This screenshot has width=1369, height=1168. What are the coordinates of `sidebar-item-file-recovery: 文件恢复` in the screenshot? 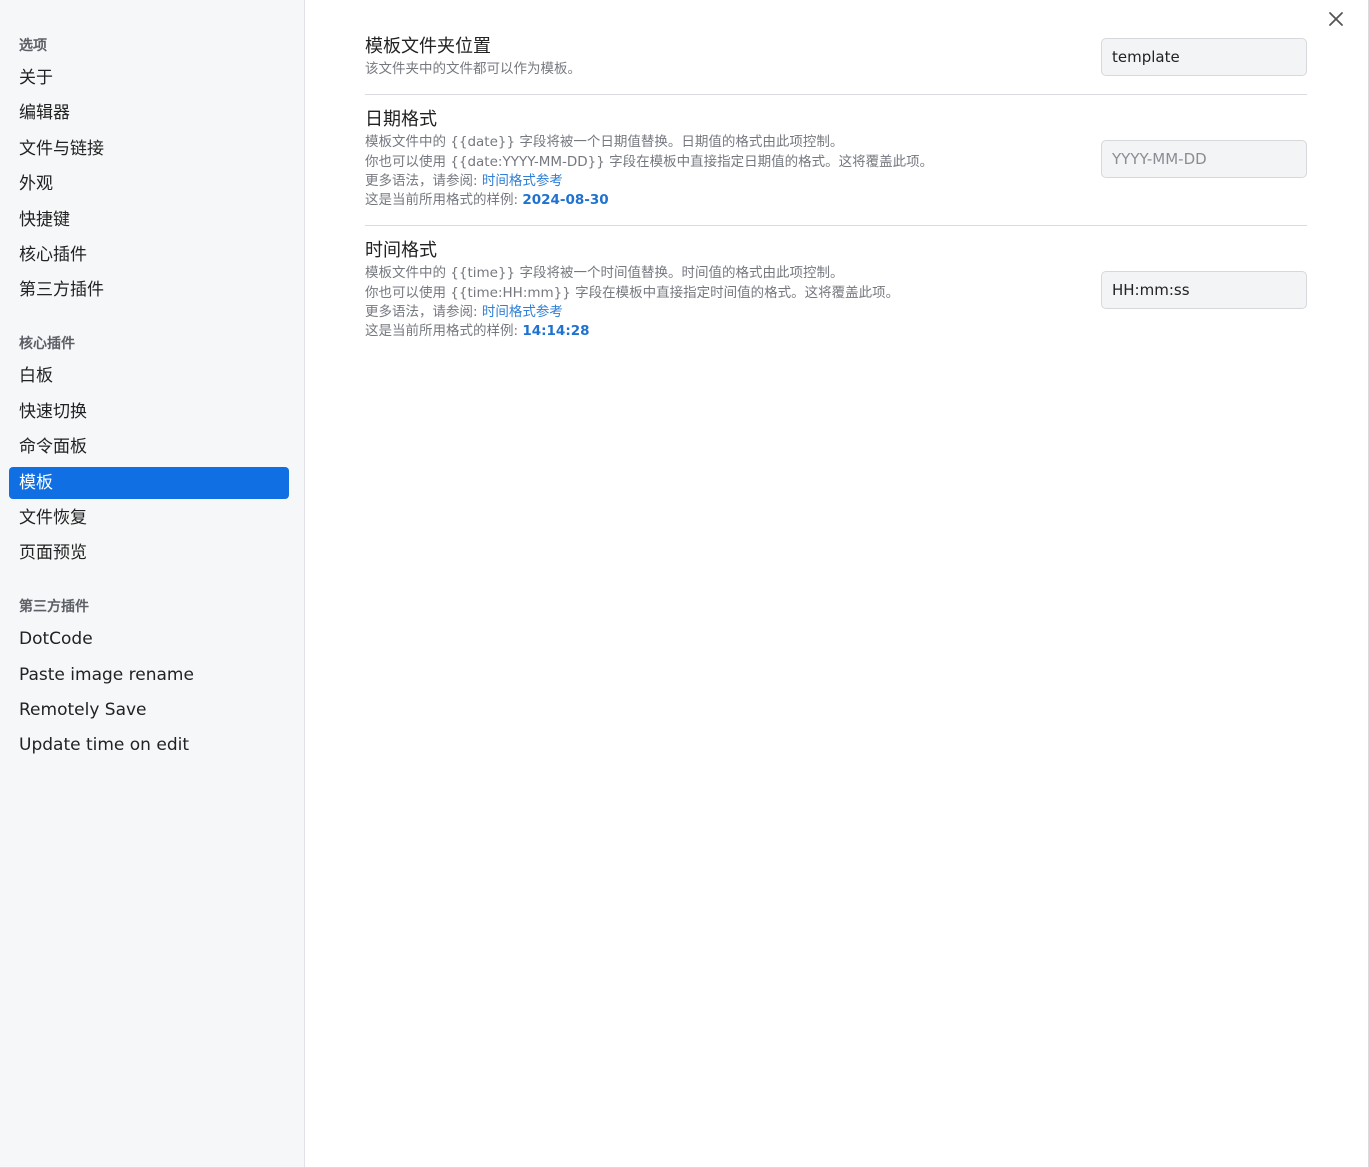 It's located at (149, 518).